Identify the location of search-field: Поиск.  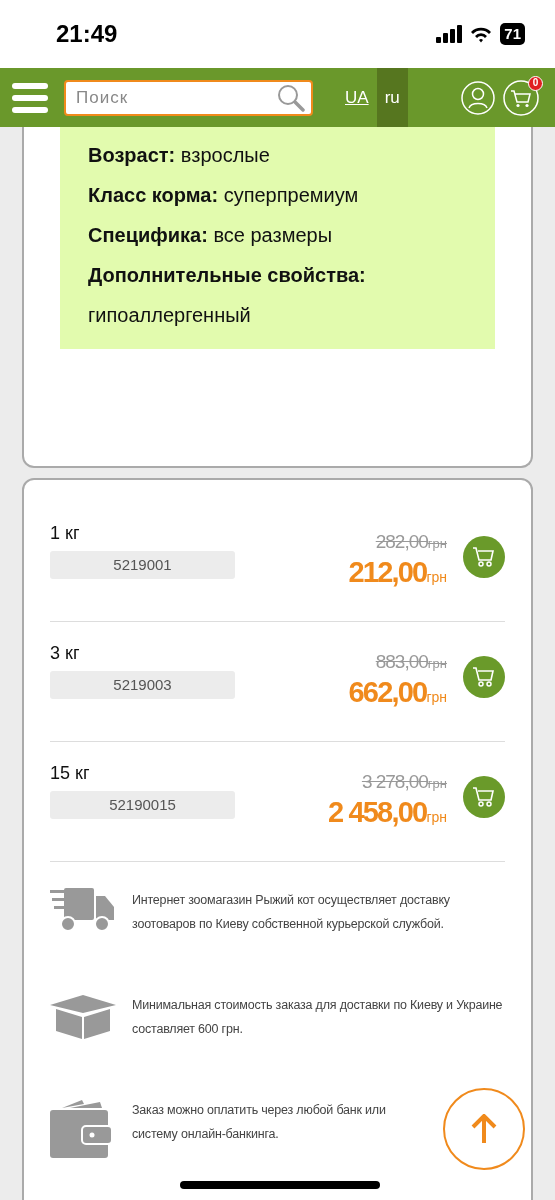
(188, 97).